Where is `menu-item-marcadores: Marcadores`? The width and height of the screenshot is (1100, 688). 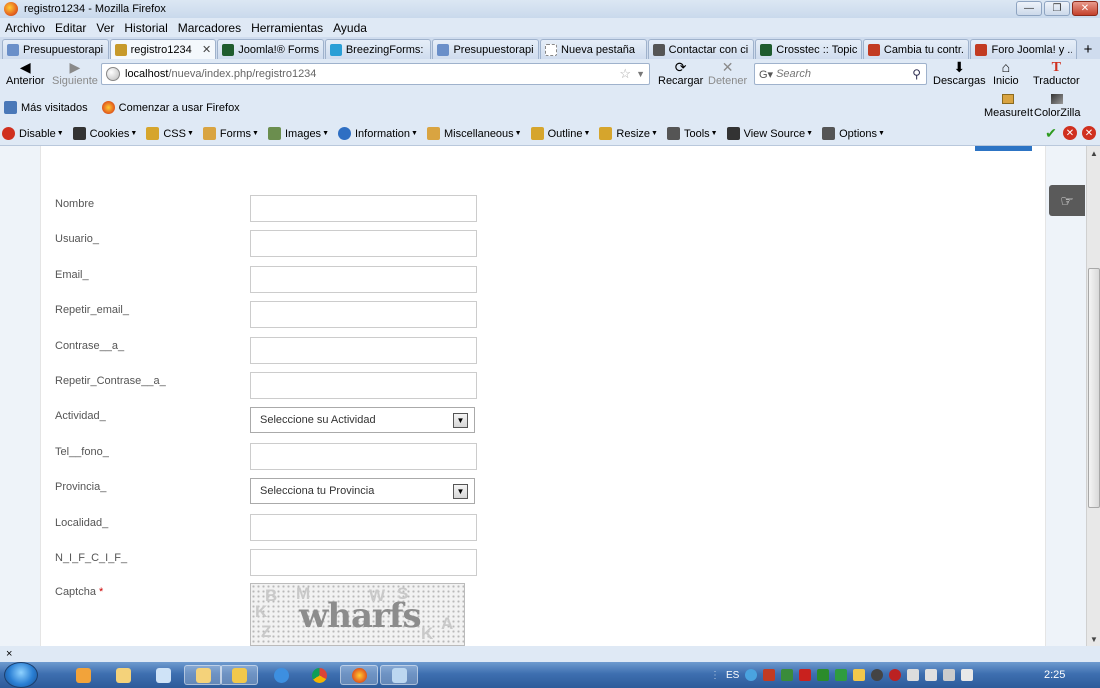
menu-item-marcadores: Marcadores is located at coordinates (209, 28).